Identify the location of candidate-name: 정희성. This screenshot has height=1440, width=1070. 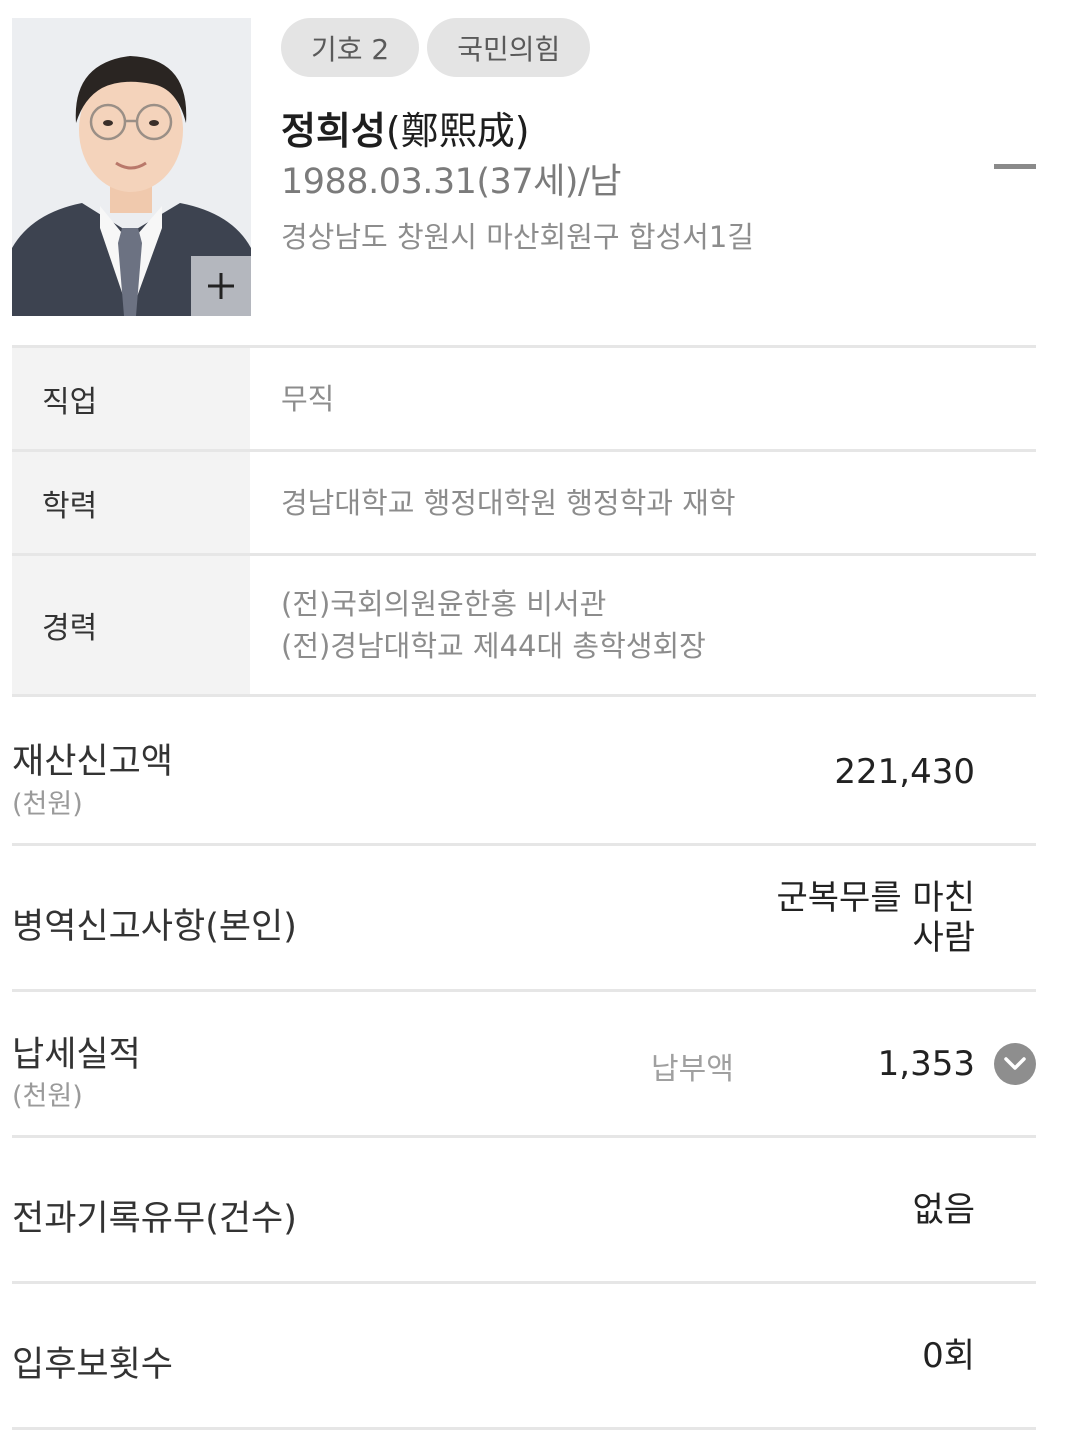
(333, 131).